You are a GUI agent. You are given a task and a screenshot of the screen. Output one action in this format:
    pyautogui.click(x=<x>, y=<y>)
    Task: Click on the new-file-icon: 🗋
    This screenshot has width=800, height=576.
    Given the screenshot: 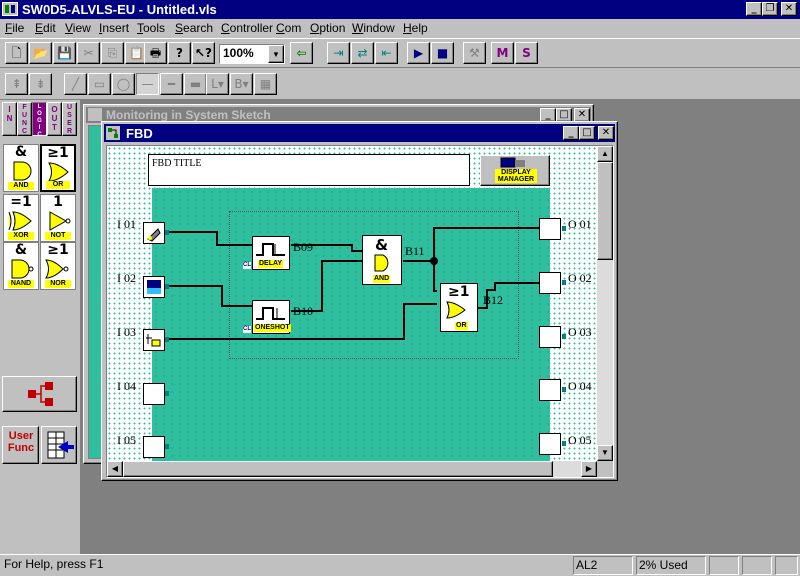 What is the action you would take?
    pyautogui.click(x=16, y=53)
    